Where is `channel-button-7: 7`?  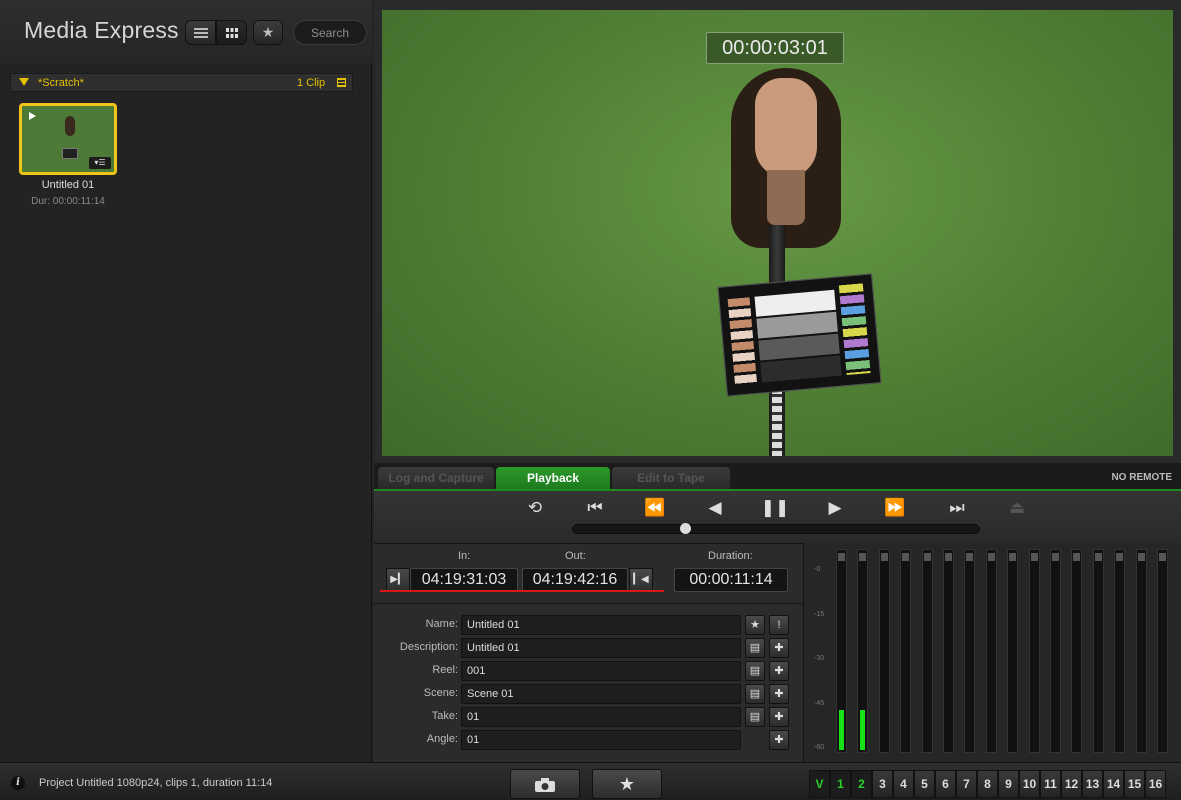
channel-button-7: 7 is located at coordinates (966, 784).